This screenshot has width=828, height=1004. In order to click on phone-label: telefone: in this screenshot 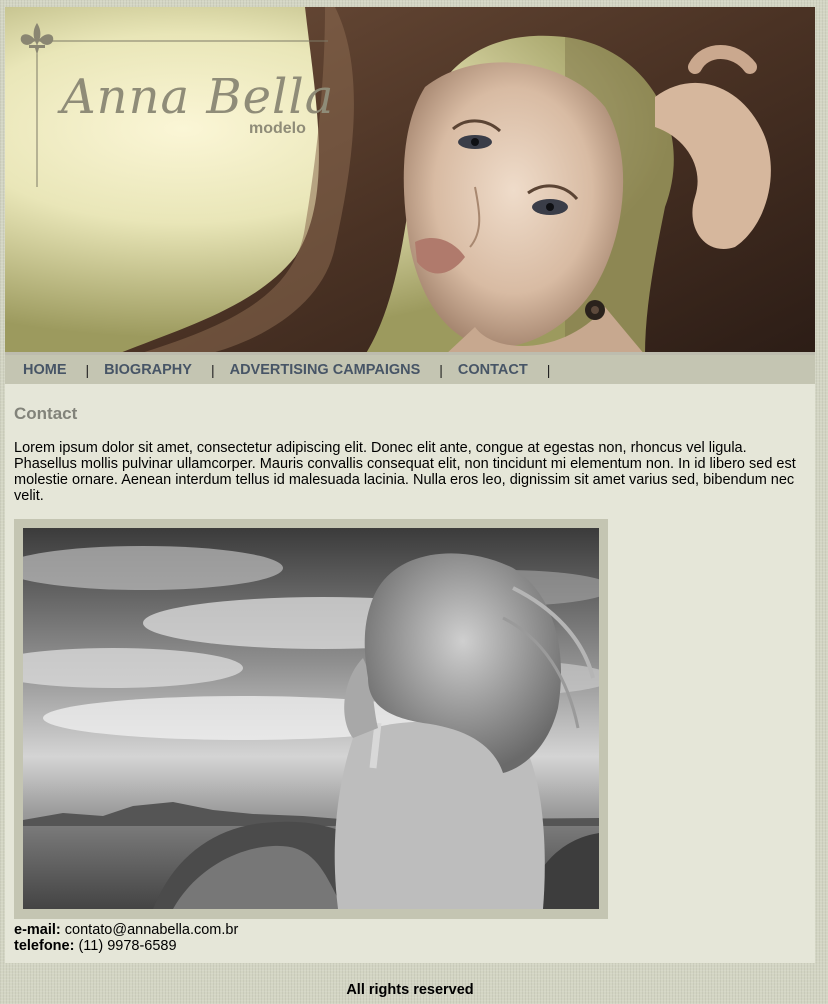, I will do `click(44, 946)`.